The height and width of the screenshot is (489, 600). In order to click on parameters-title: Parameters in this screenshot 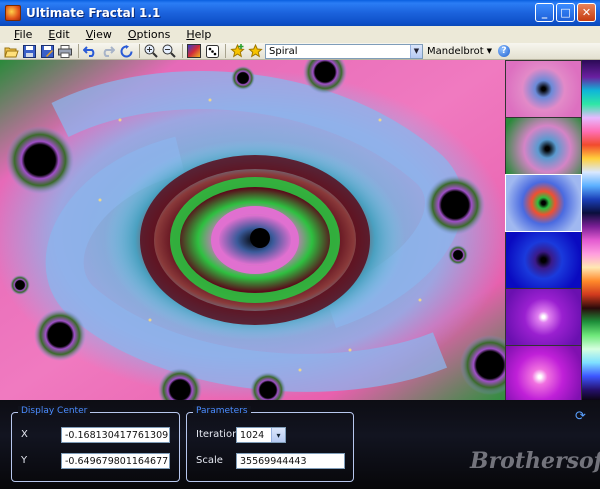, I will do `click(222, 411)`.